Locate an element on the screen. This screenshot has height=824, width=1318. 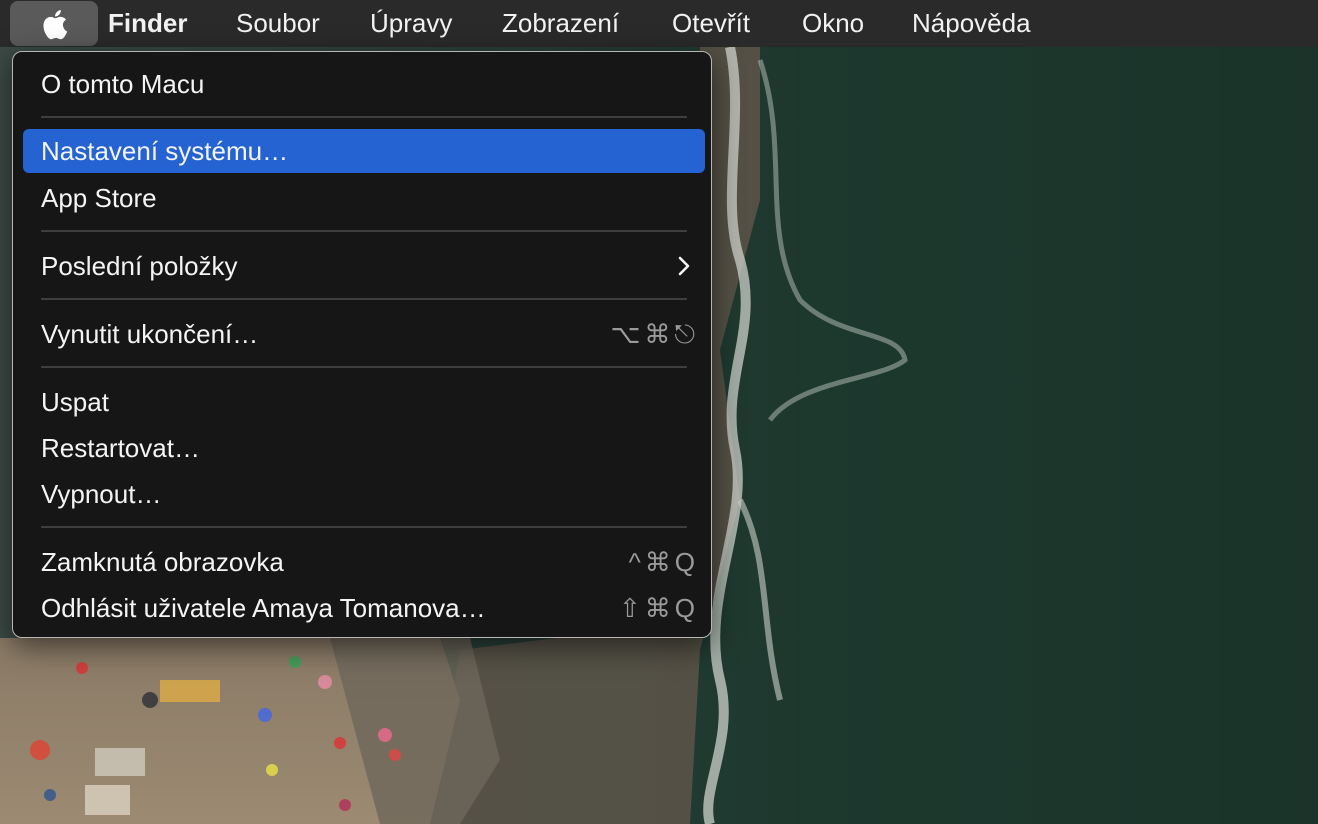
control-key-icon: ^ is located at coordinates (634, 562).